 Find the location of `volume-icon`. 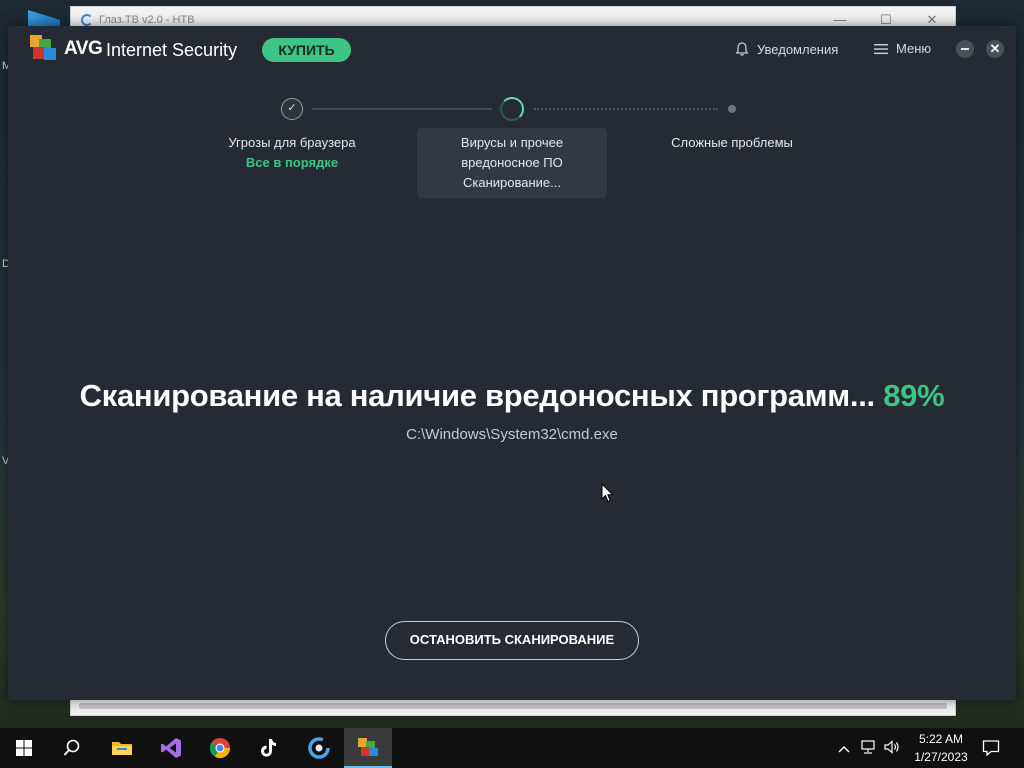

volume-icon is located at coordinates (892, 748).